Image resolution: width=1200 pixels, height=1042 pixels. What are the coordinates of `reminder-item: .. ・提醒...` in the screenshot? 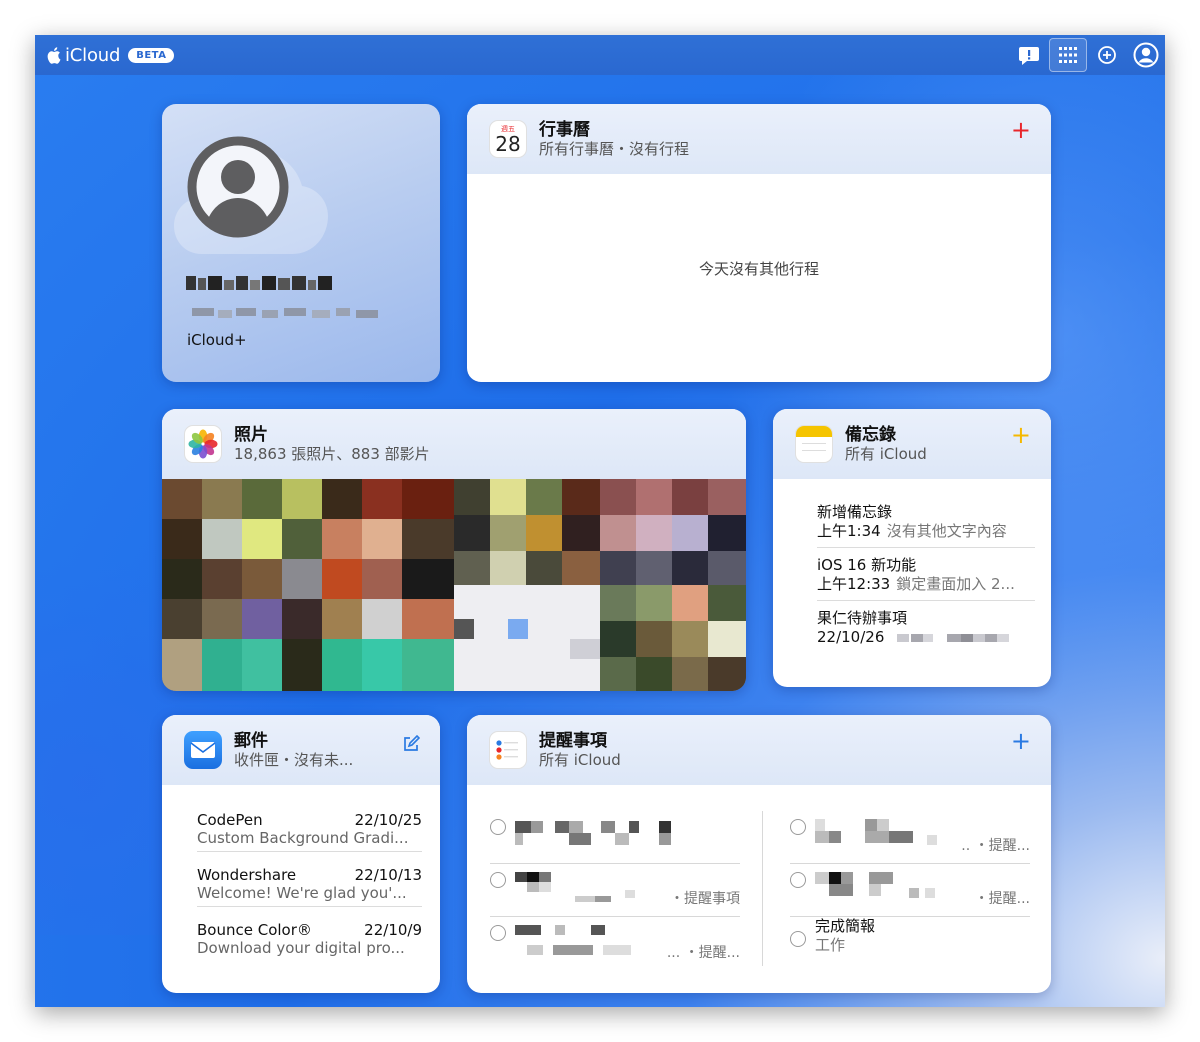 It's located at (910, 837).